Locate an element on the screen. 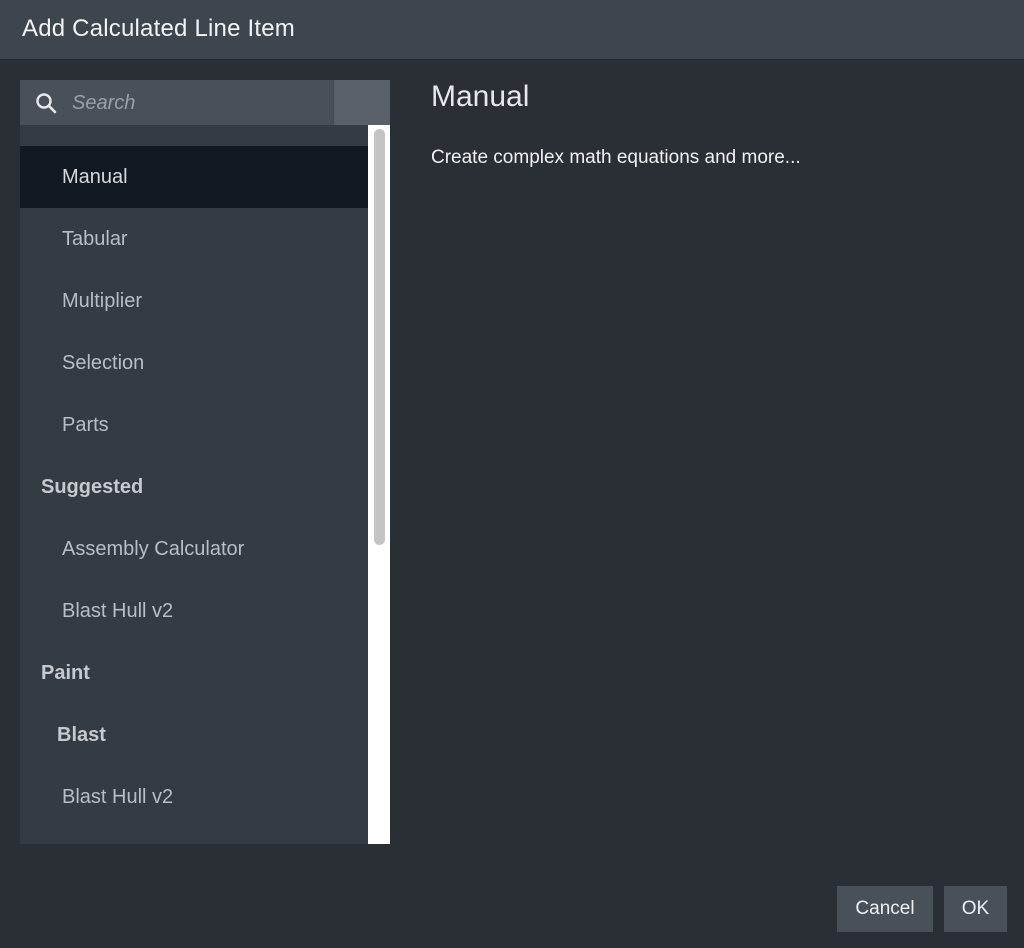 The image size is (1024, 948). list-category-header: Suggested is located at coordinates (194, 487).